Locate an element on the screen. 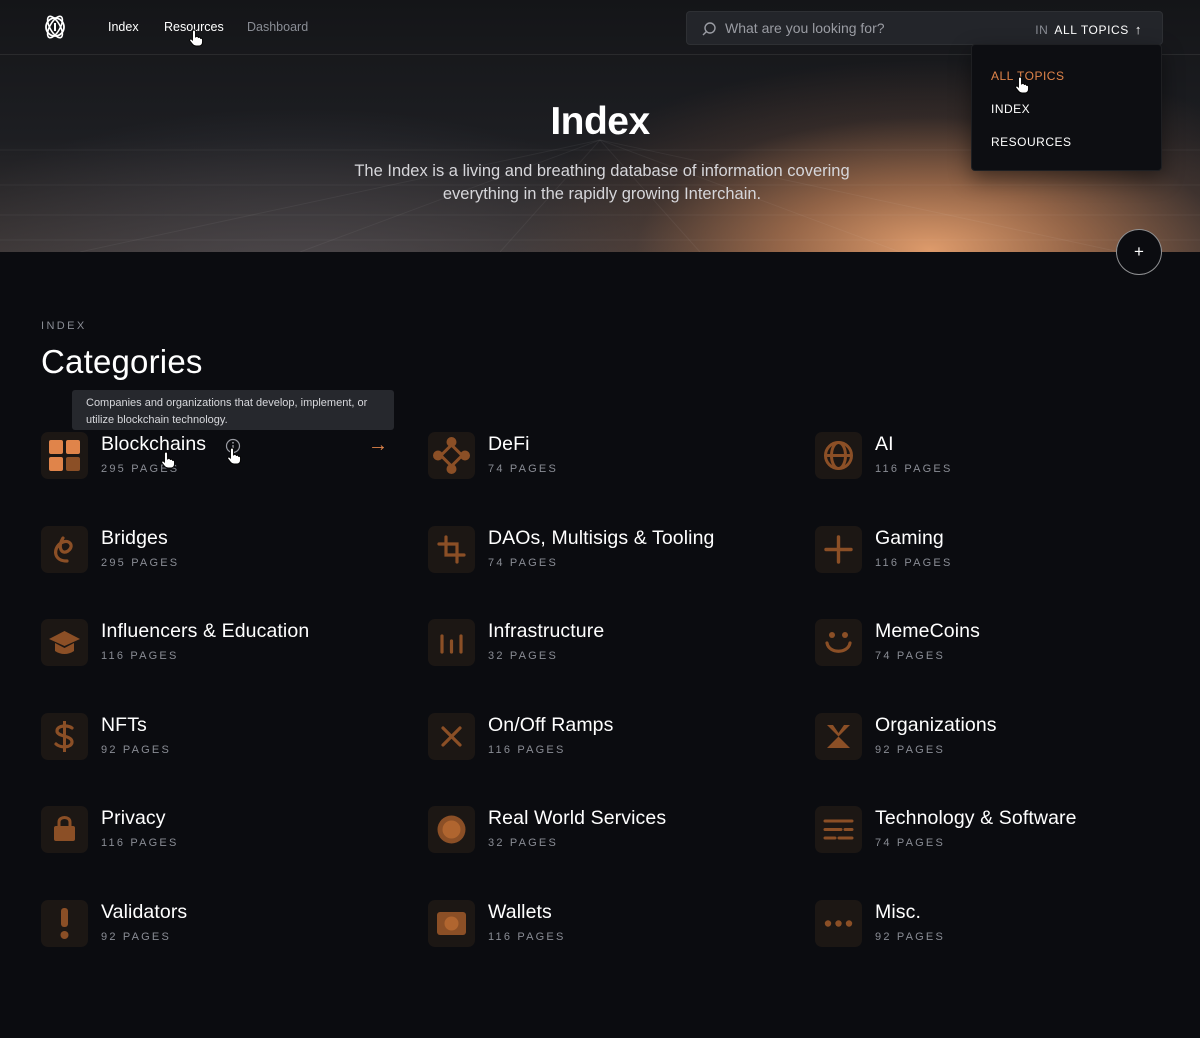 Image resolution: width=1200 pixels, height=1038 pixels. lock-icon is located at coordinates (64, 829).